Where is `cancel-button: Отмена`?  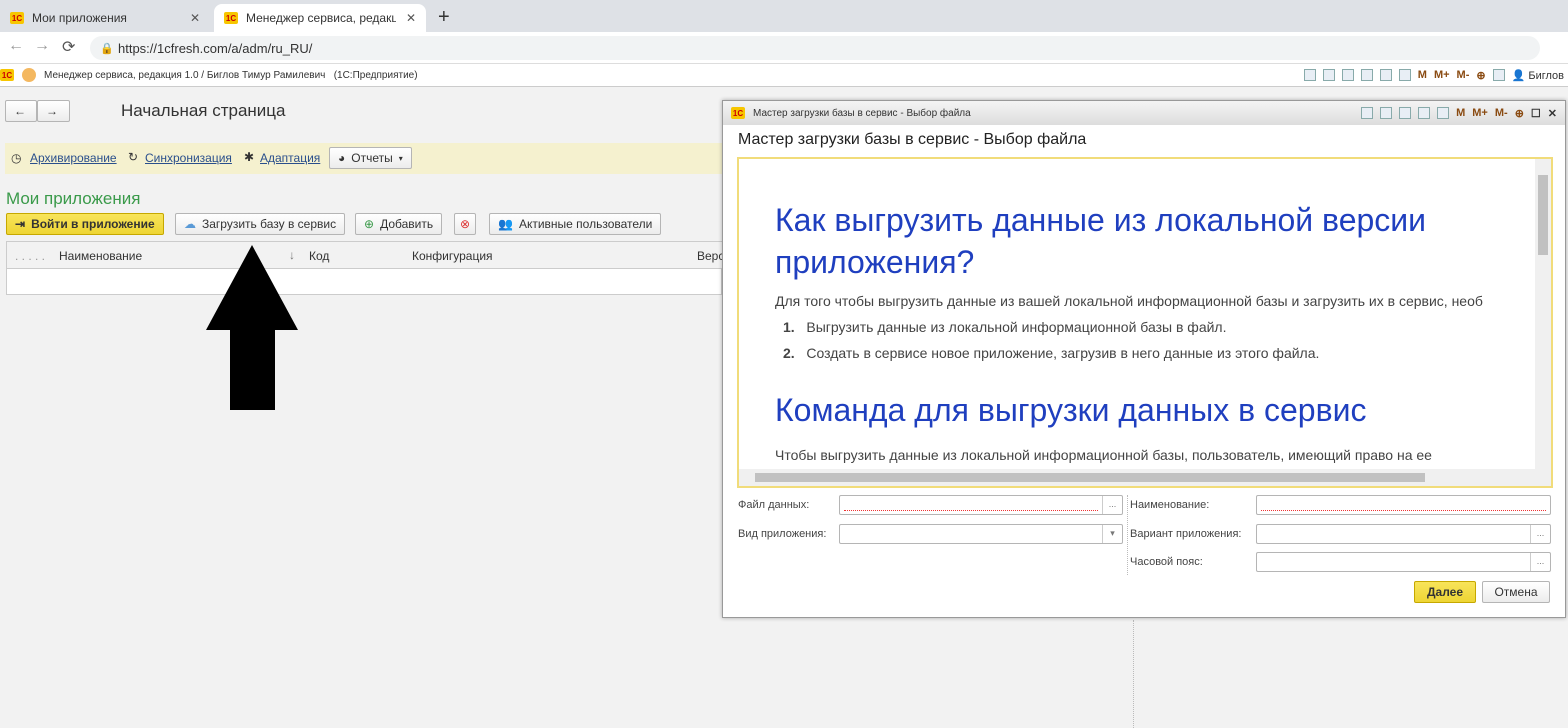
cancel-button: Отмена is located at coordinates (1516, 592).